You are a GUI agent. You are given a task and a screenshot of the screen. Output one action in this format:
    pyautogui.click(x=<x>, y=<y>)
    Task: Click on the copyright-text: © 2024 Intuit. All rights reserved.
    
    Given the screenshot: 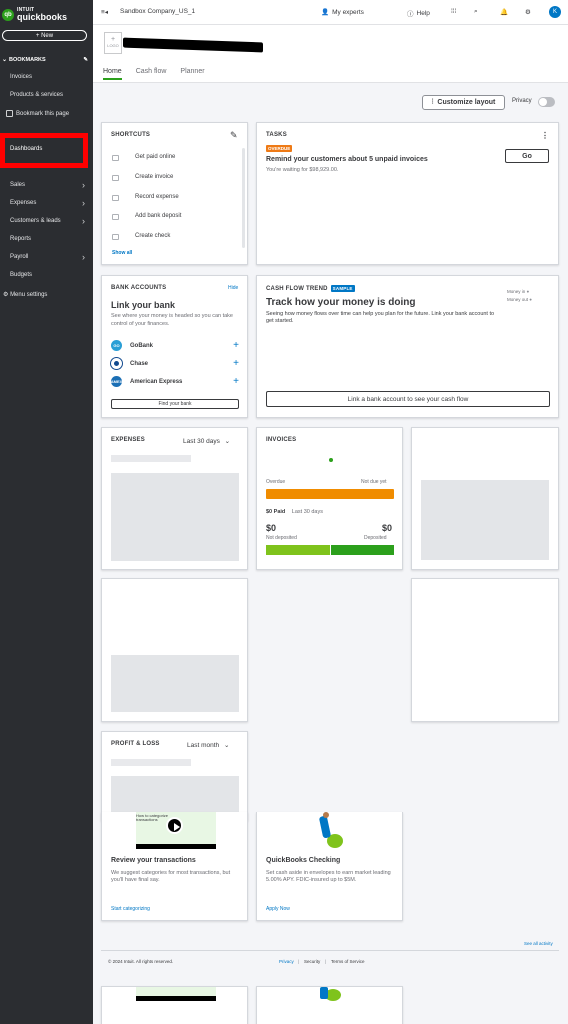 What is the action you would take?
    pyautogui.click(x=141, y=961)
    